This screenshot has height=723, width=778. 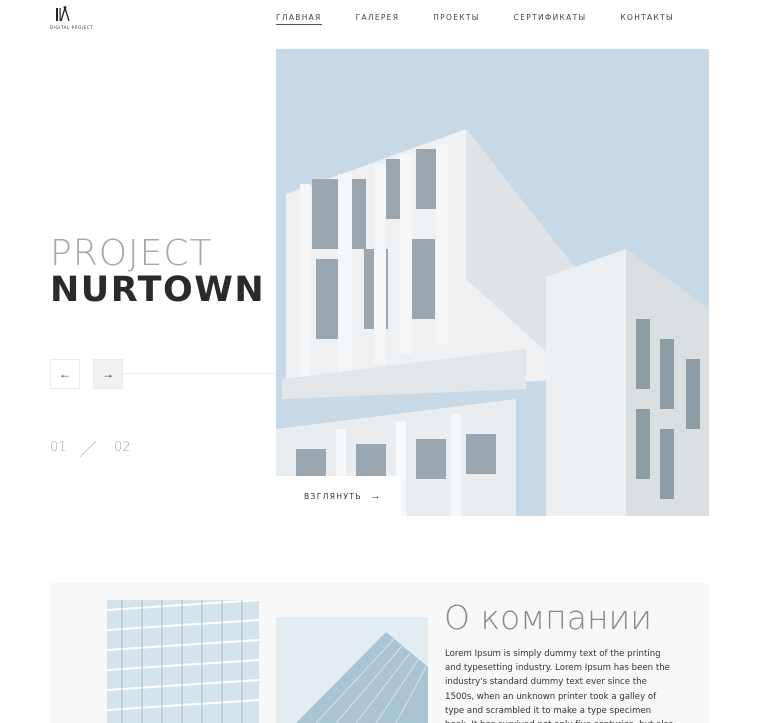 I want to click on look-button: ВЗГЛЯНУТЬ →, so click(x=338, y=496).